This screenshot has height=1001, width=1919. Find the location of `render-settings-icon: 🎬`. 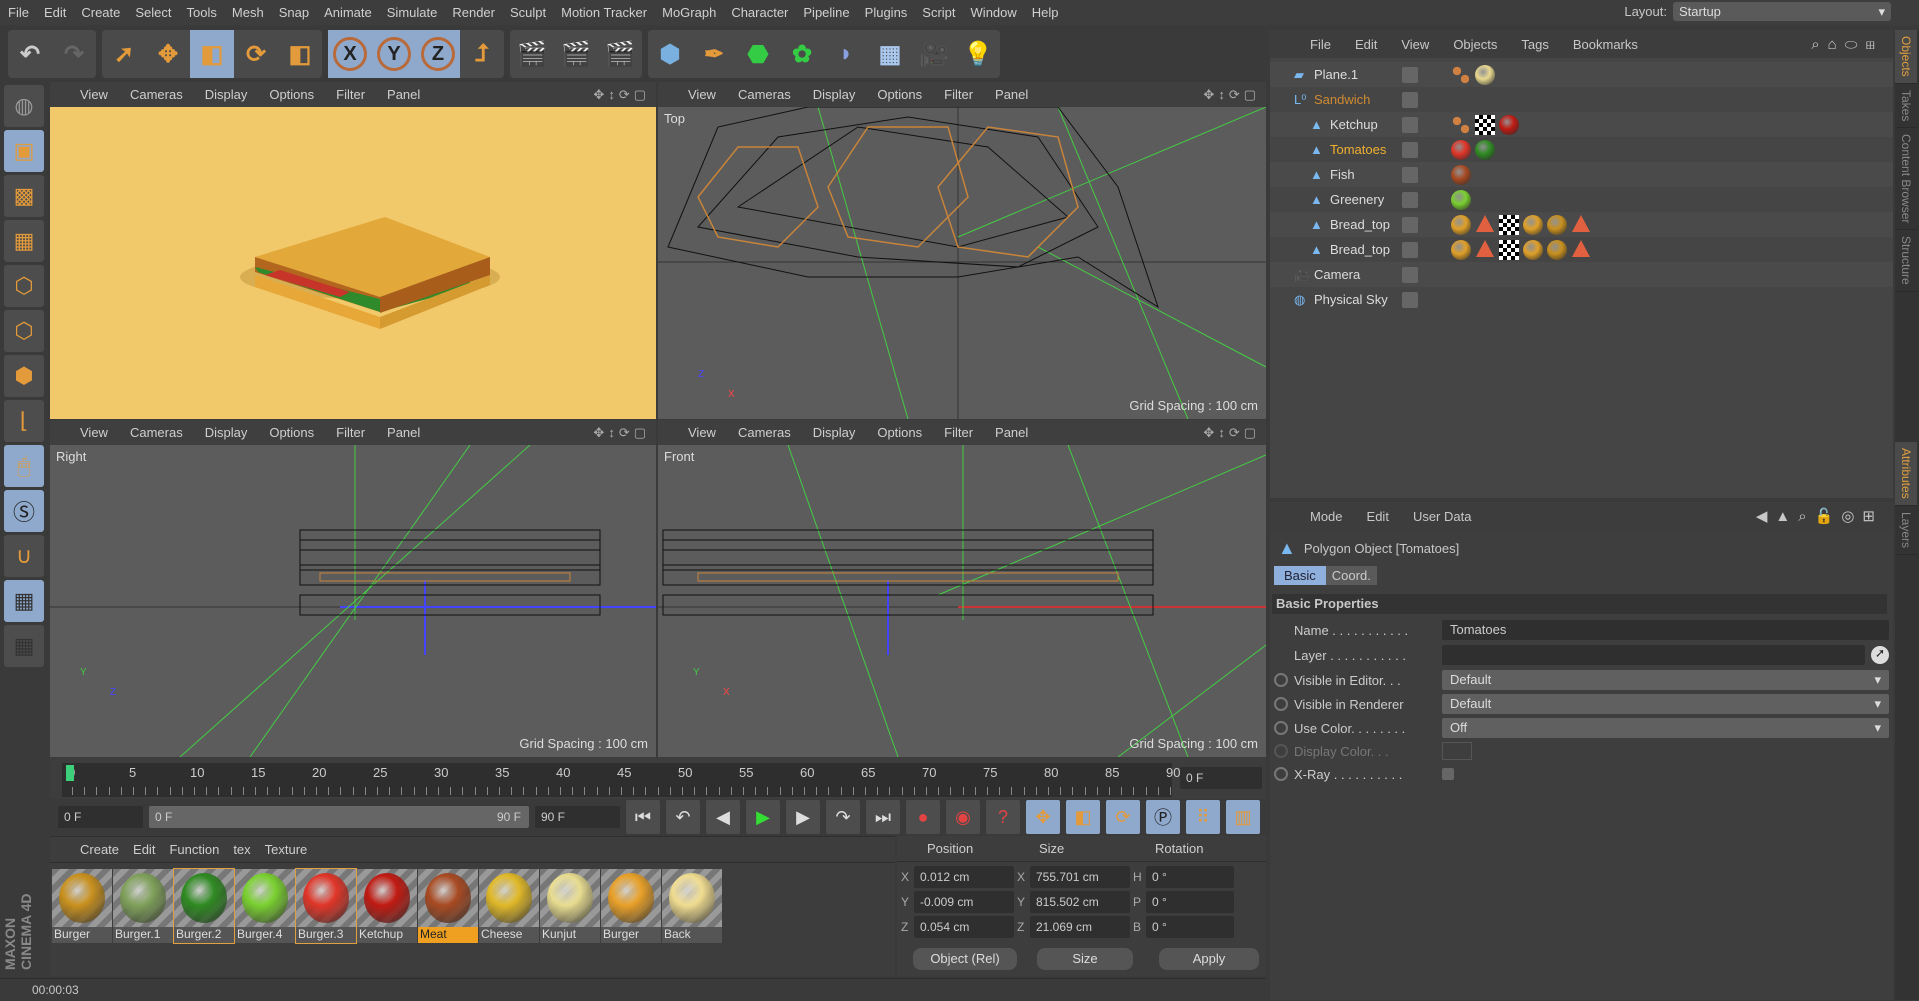

render-settings-icon: 🎬 is located at coordinates (620, 54).